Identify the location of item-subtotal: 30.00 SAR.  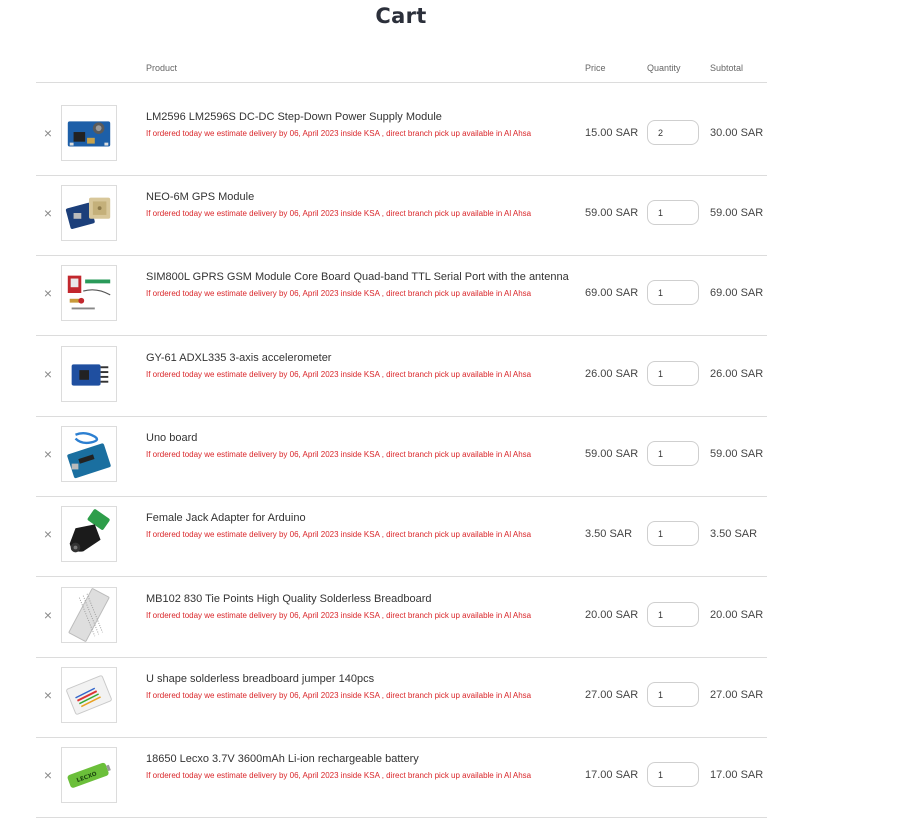
(737, 133).